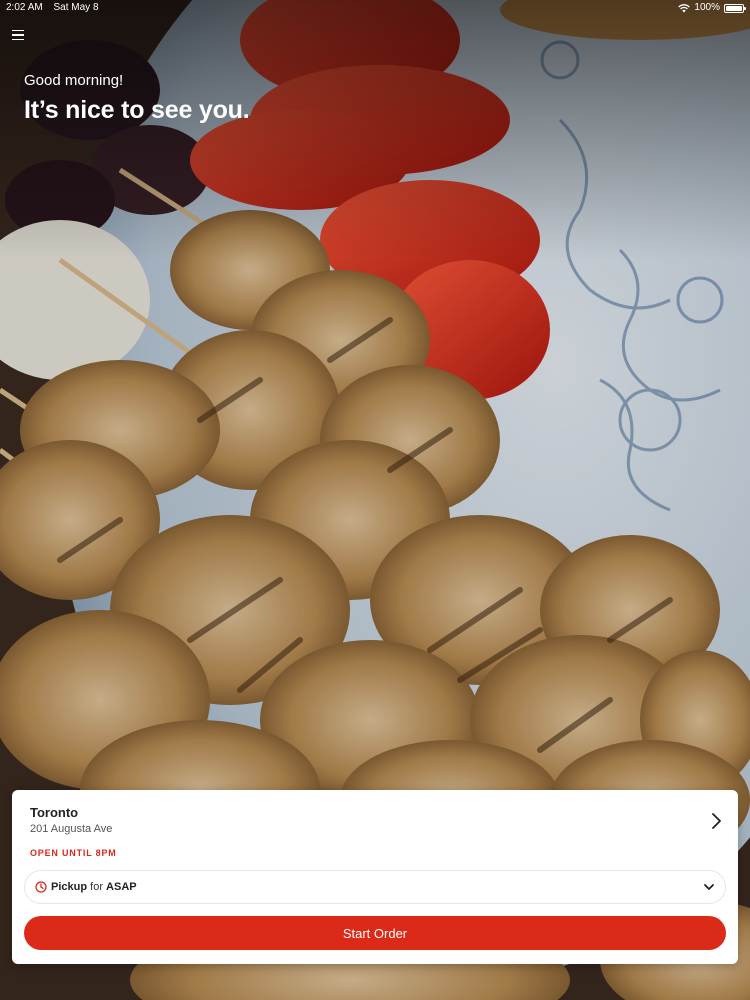 The height and width of the screenshot is (1000, 750). I want to click on menu-button, so click(18, 35).